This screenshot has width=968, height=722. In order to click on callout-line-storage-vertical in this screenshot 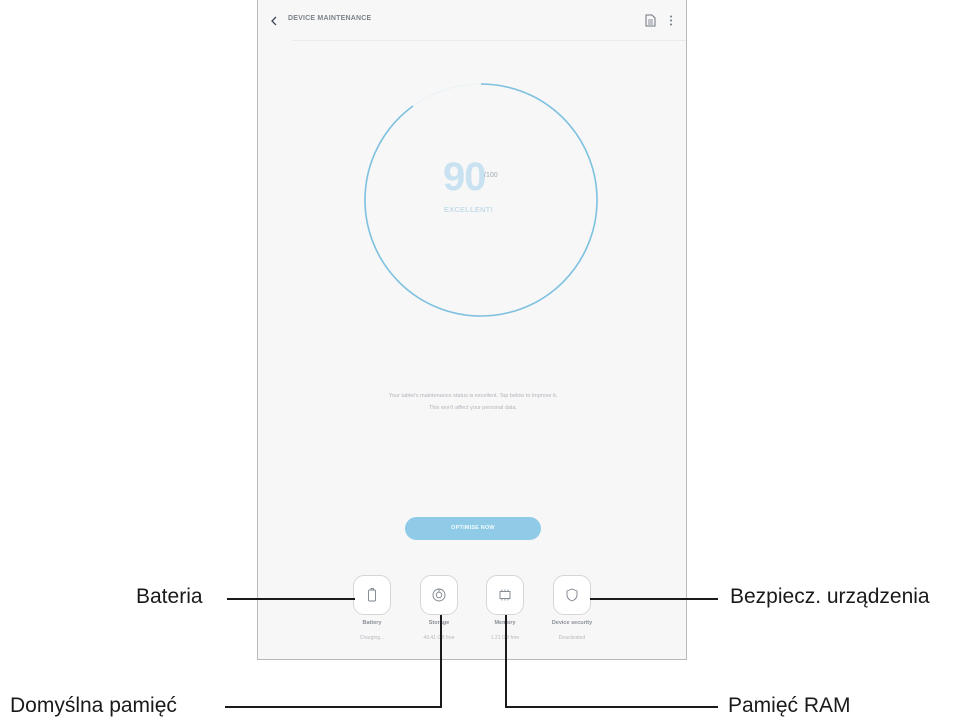, I will do `click(441, 661)`.